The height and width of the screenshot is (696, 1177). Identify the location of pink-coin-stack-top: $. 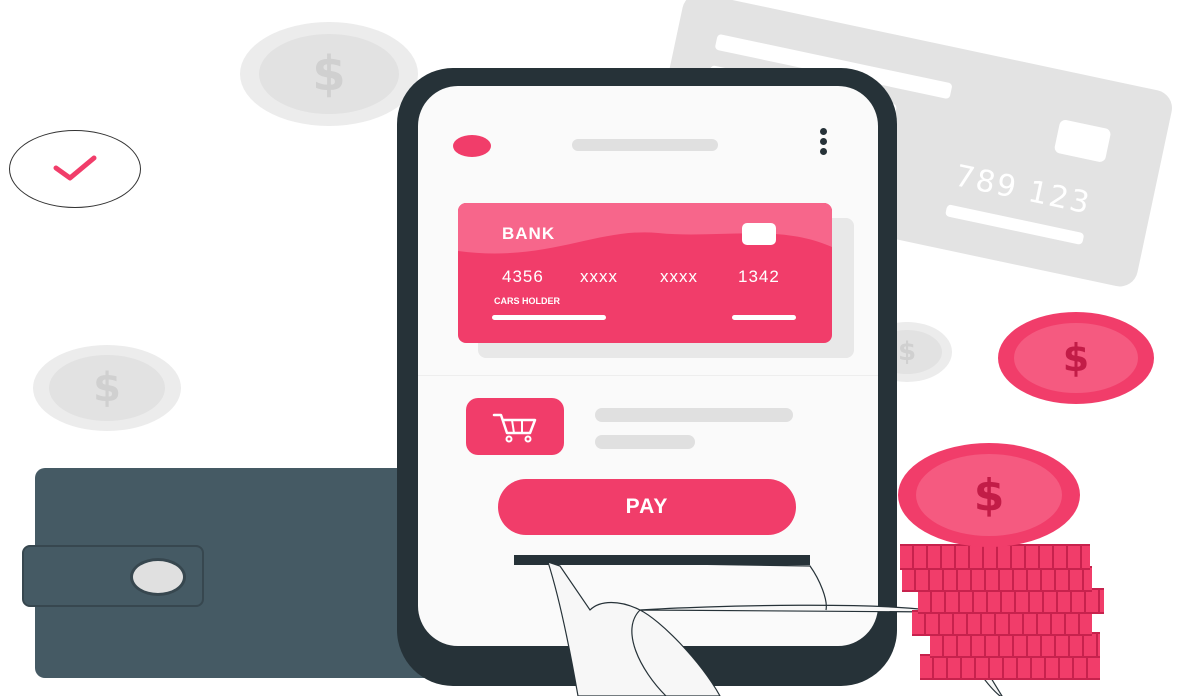
(989, 495).